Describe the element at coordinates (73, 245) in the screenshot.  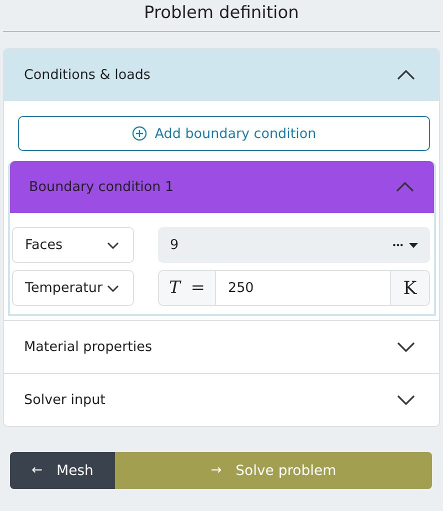
I see `type-dropdown: Faces` at that location.